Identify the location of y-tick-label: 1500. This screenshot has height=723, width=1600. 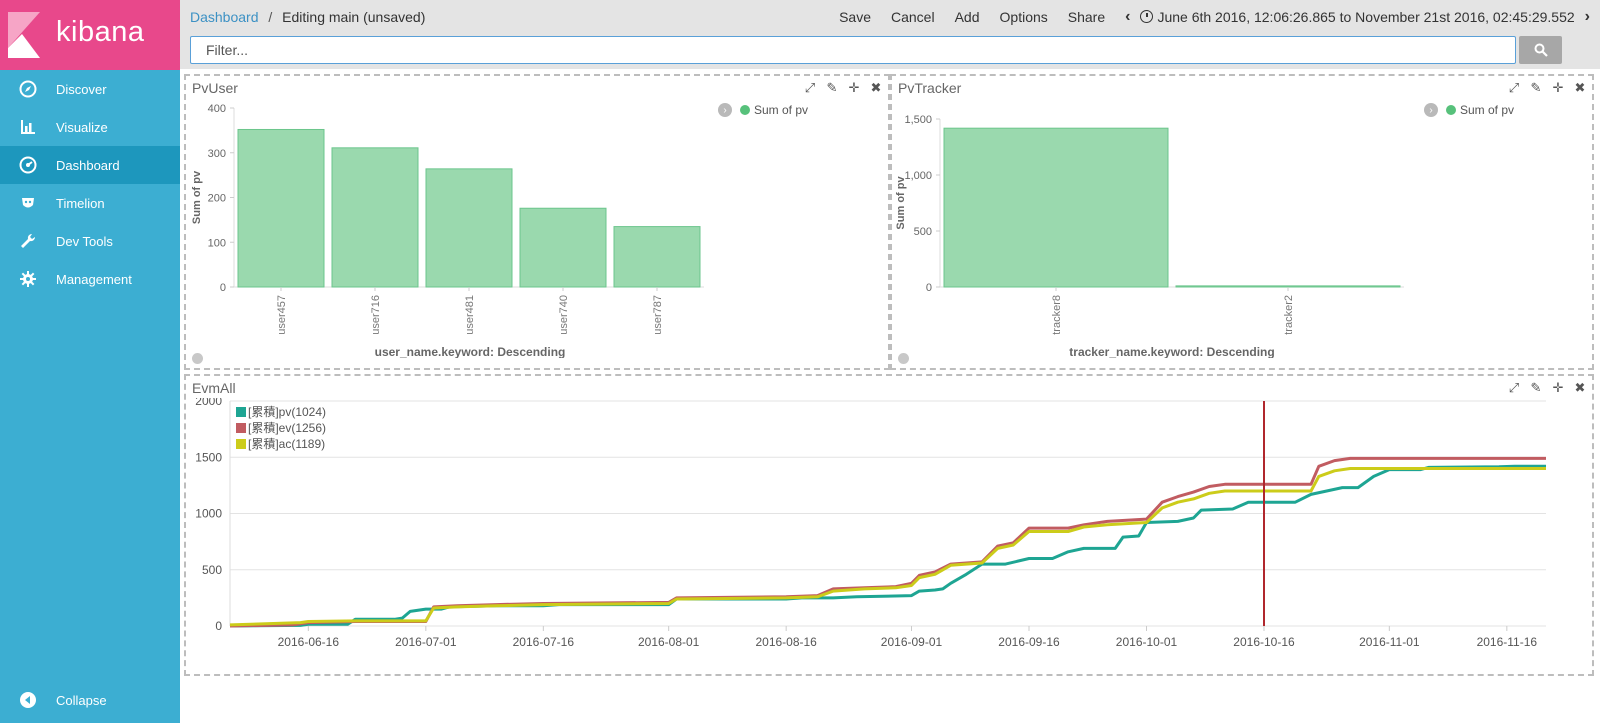
(208, 457).